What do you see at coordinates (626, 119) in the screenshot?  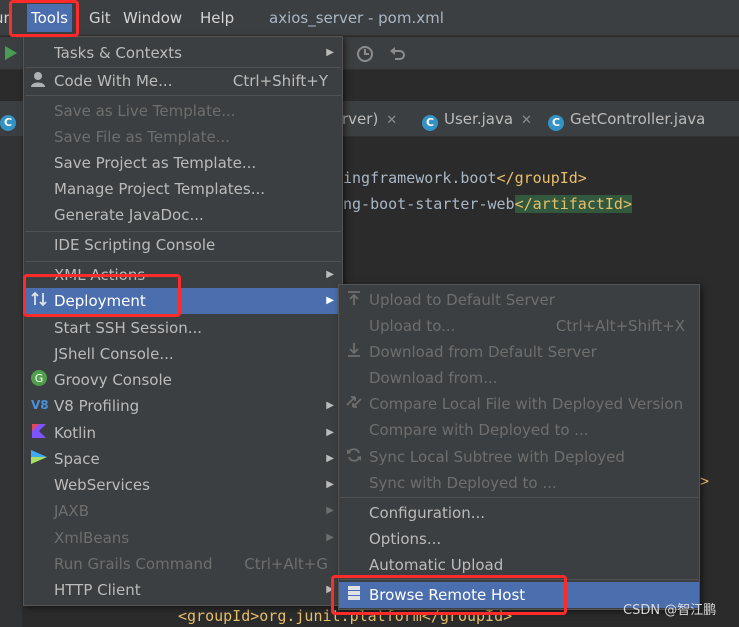 I see `tab-getcontroller-java: C GetController.java` at bounding box center [626, 119].